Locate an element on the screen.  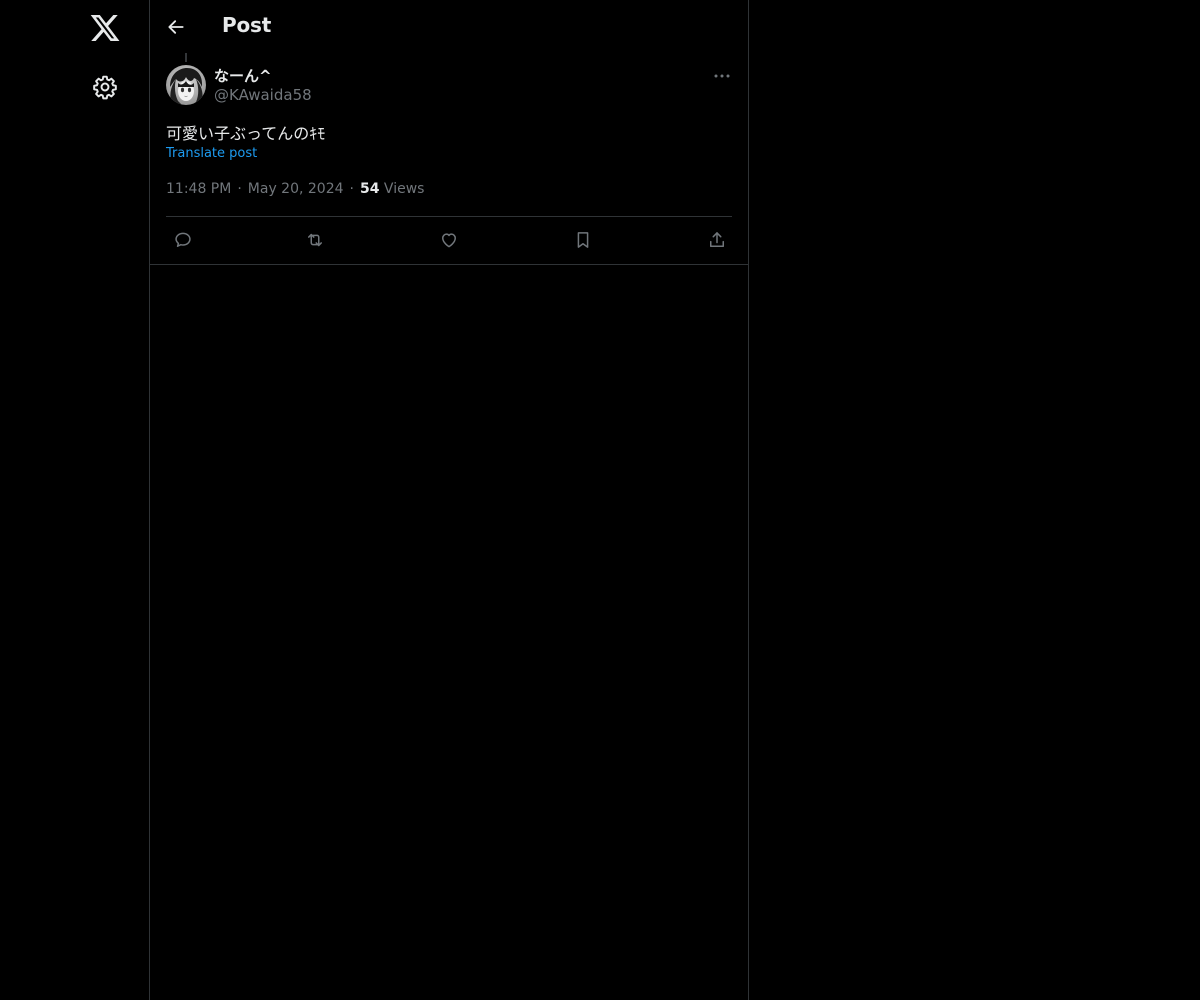
page-title: Post is located at coordinates (247, 25).